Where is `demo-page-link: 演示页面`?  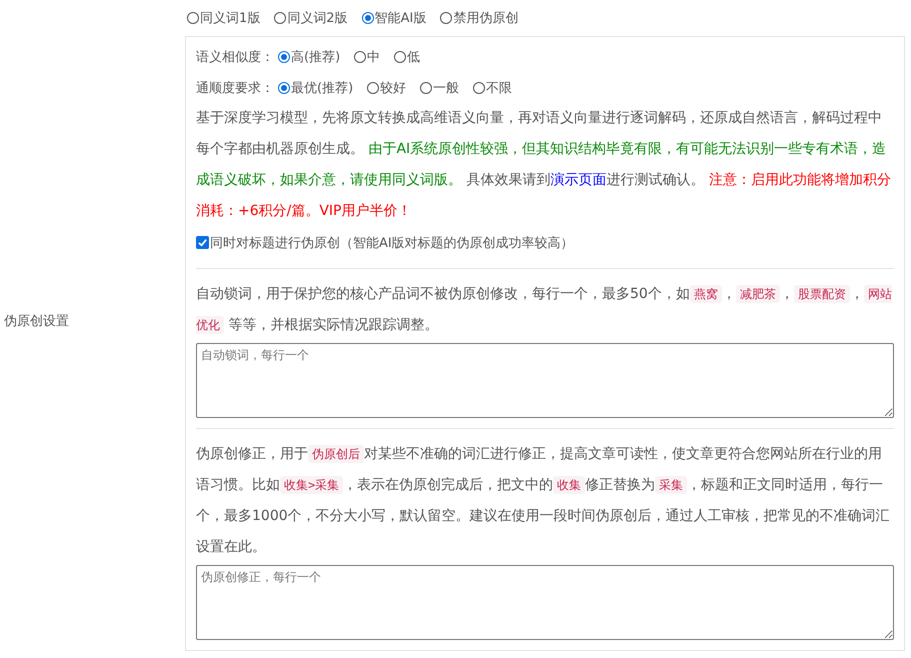 demo-page-link: 演示页面 is located at coordinates (578, 180).